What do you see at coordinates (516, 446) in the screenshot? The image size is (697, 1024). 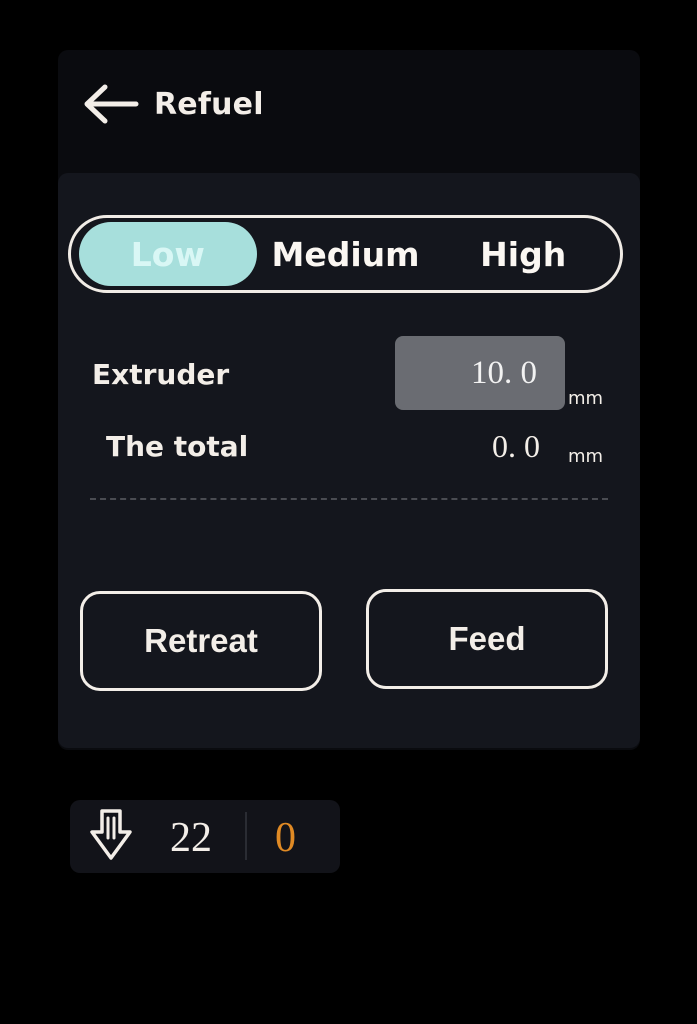 I see `total-value: 0. 0` at bounding box center [516, 446].